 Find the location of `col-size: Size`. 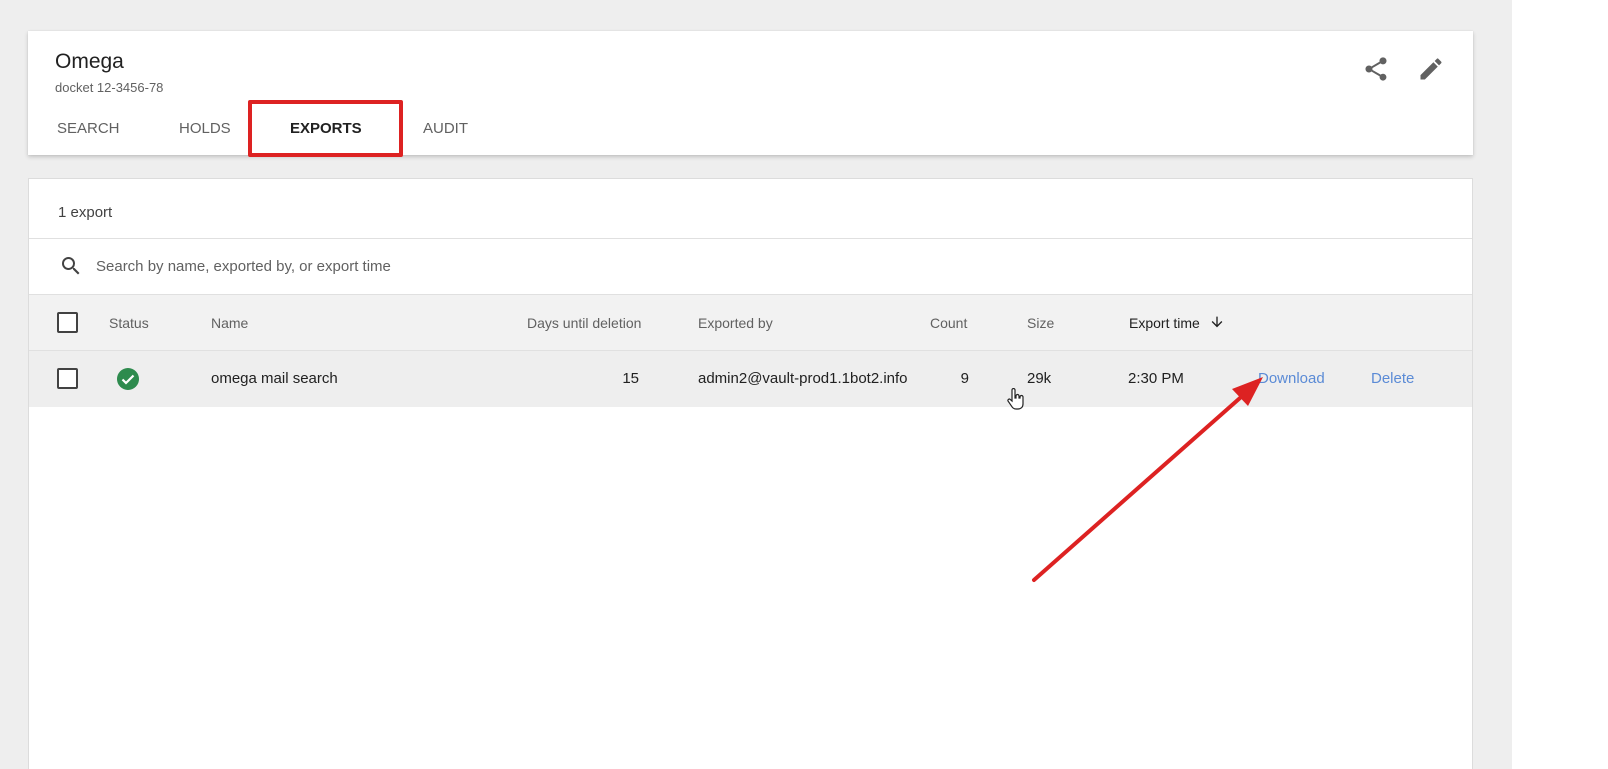

col-size: Size is located at coordinates (1040, 323).